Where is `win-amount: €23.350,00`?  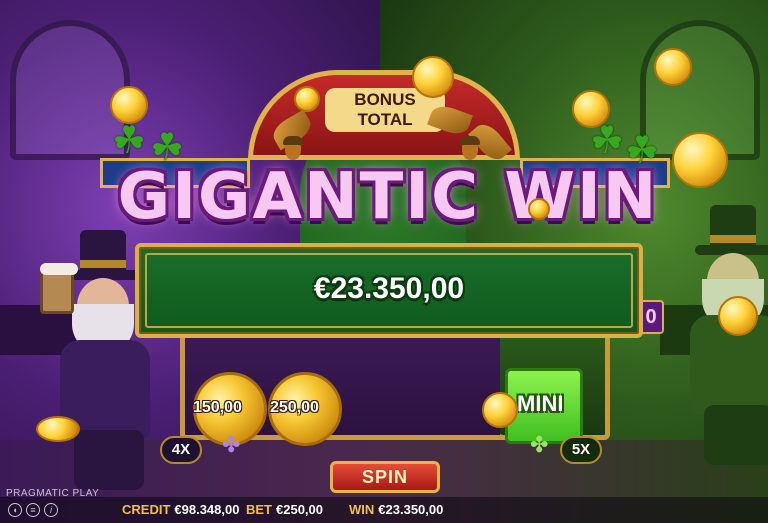
win-amount: €23.350,00 is located at coordinates (389, 288).